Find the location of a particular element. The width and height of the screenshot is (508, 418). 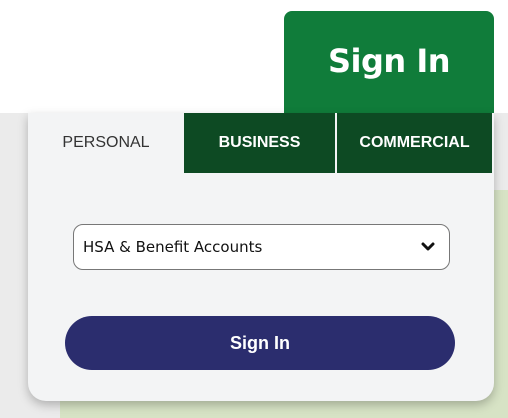

account-type-tabs: PERSONAL BUSINESS COMMERCIAL is located at coordinates (261, 143).